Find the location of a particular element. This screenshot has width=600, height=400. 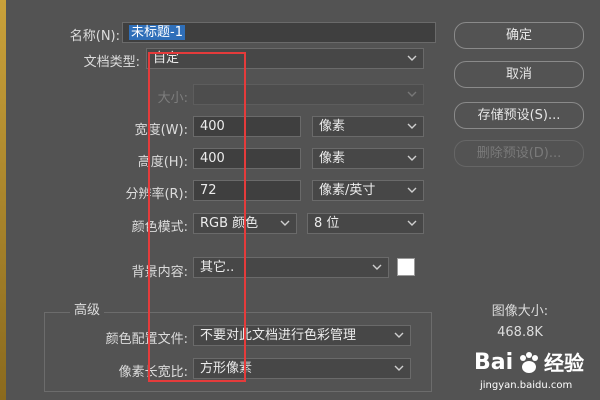

image-size-value: 468.8K is located at coordinates (520, 332).